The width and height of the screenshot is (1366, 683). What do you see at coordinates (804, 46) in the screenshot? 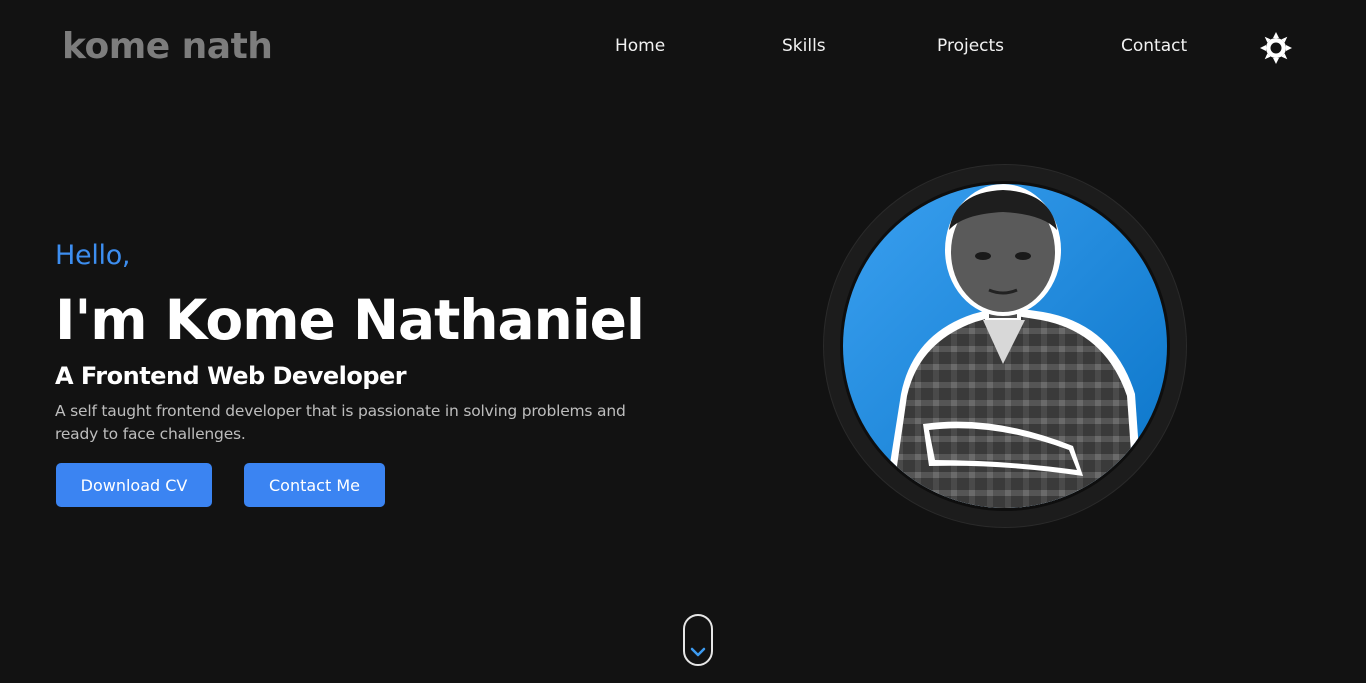
I see `nav-skills: Skills` at bounding box center [804, 46].